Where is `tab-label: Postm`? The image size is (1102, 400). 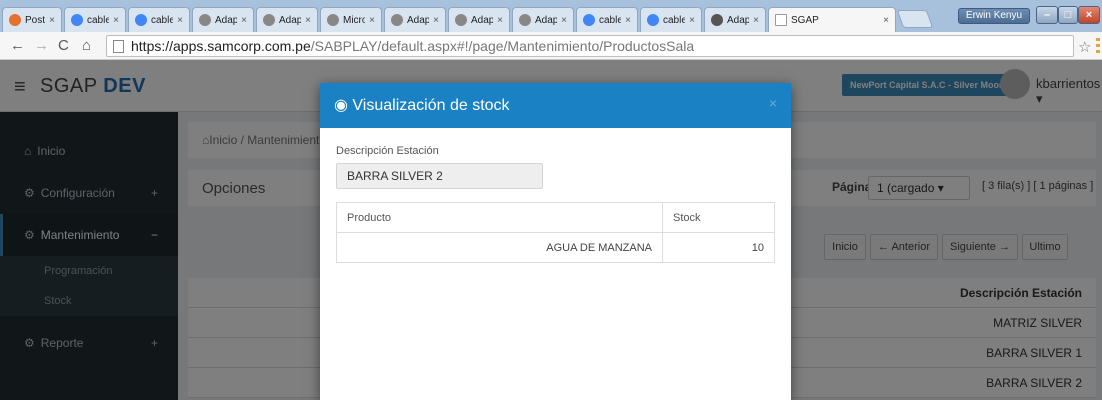
tab-label: Postm is located at coordinates (35, 20).